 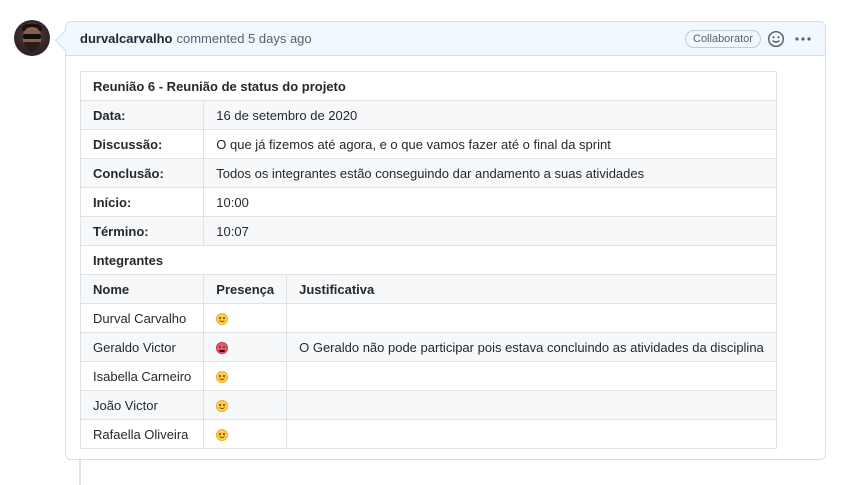 I want to click on field-label: Data:, so click(x=142, y=115).